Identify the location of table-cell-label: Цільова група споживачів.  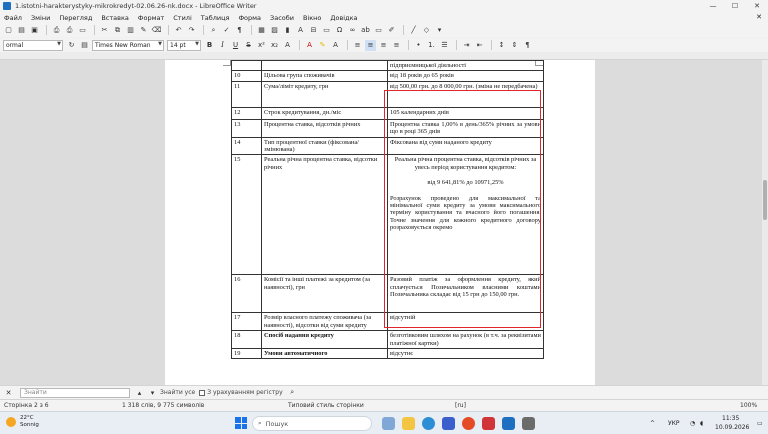
(324, 76).